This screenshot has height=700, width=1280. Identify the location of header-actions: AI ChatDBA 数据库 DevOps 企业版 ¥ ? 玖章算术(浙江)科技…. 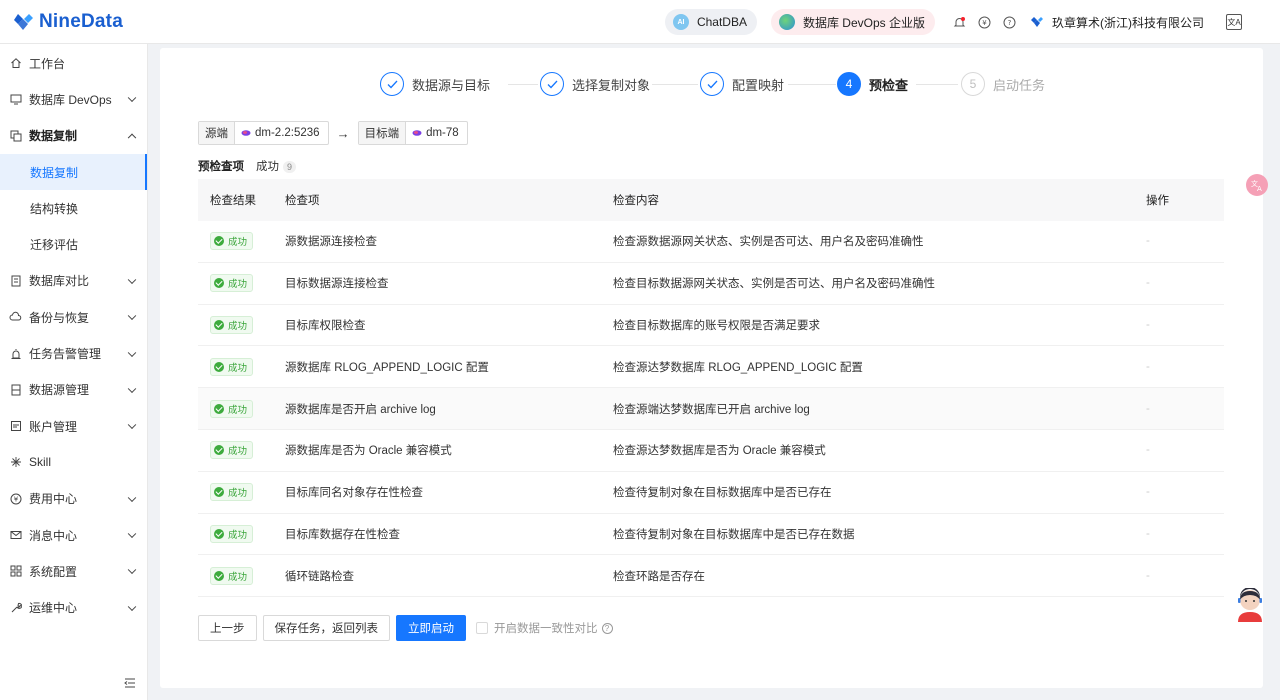
(972, 22).